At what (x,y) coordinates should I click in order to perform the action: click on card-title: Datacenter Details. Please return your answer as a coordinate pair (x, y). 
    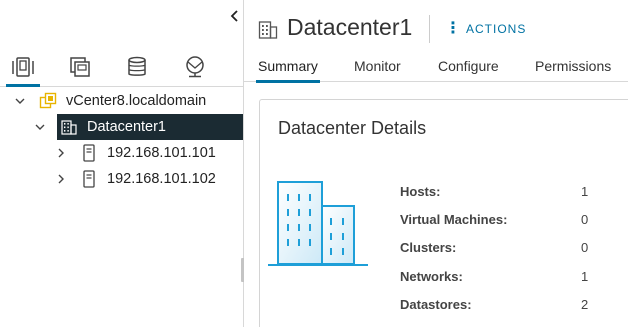
    Looking at the image, I should click on (352, 128).